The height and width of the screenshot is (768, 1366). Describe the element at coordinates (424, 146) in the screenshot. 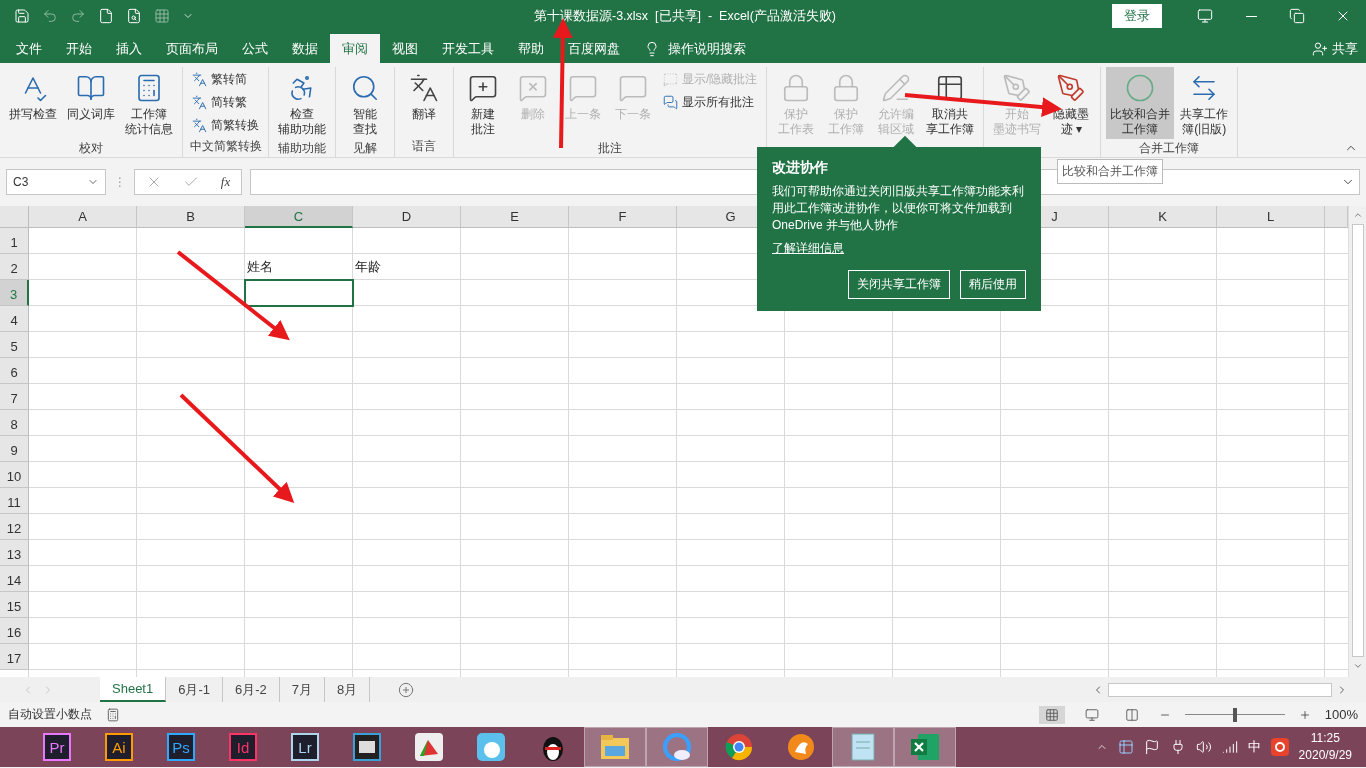

I see `group-label: 语言` at that location.